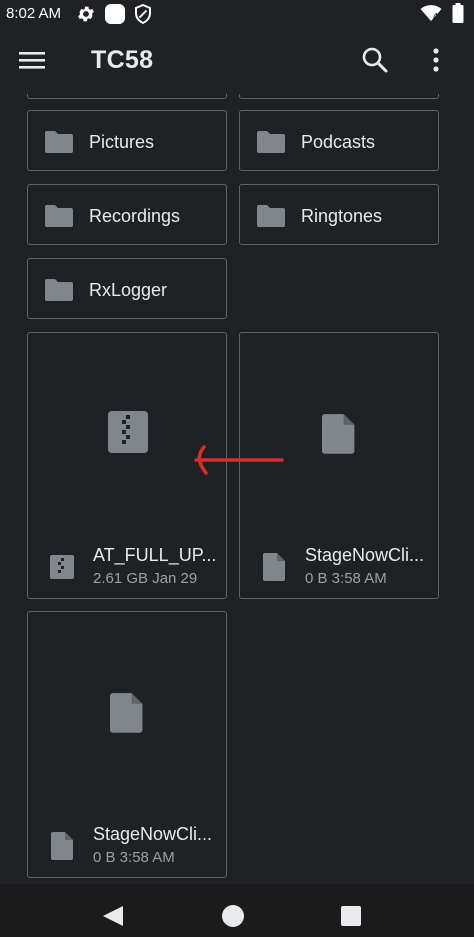 The image size is (474, 937). Describe the element at coordinates (339, 465) in the screenshot. I see `file-card-stagenow-1: StageNowCli... 0 B 3:58 AM` at that location.